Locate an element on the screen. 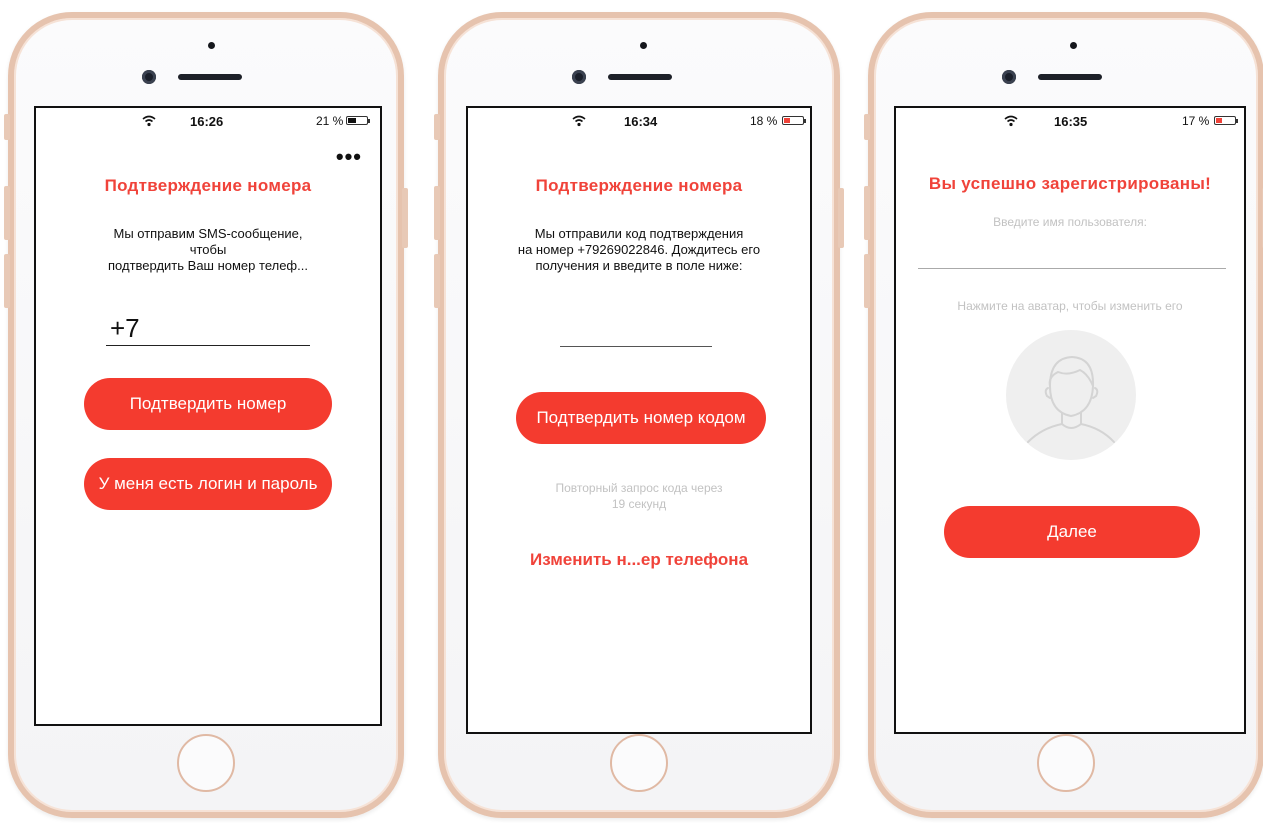 Image resolution: width=1263 pixels, height=823 pixels. message-line: на номер +79269022846. Дождитесь его is located at coordinates (639, 249).